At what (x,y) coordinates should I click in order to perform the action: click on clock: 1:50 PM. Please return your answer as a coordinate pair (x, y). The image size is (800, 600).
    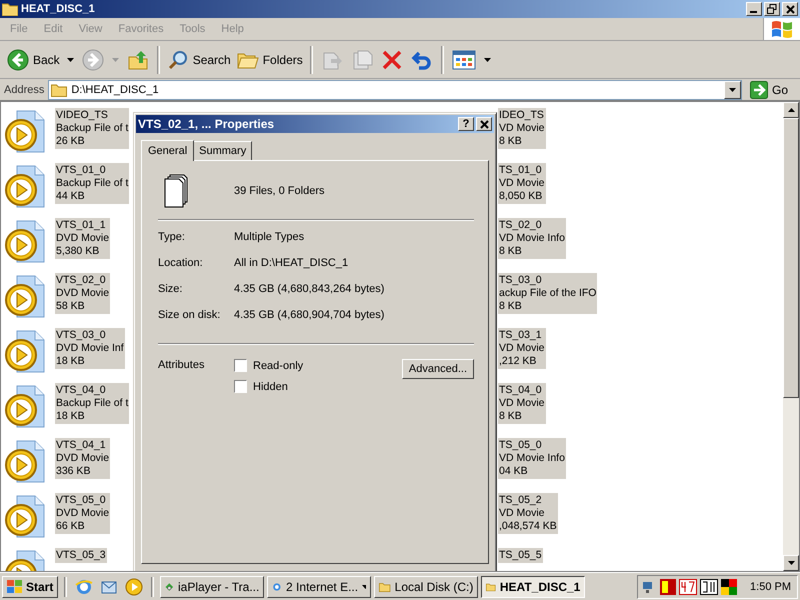
    Looking at the image, I should click on (770, 586).